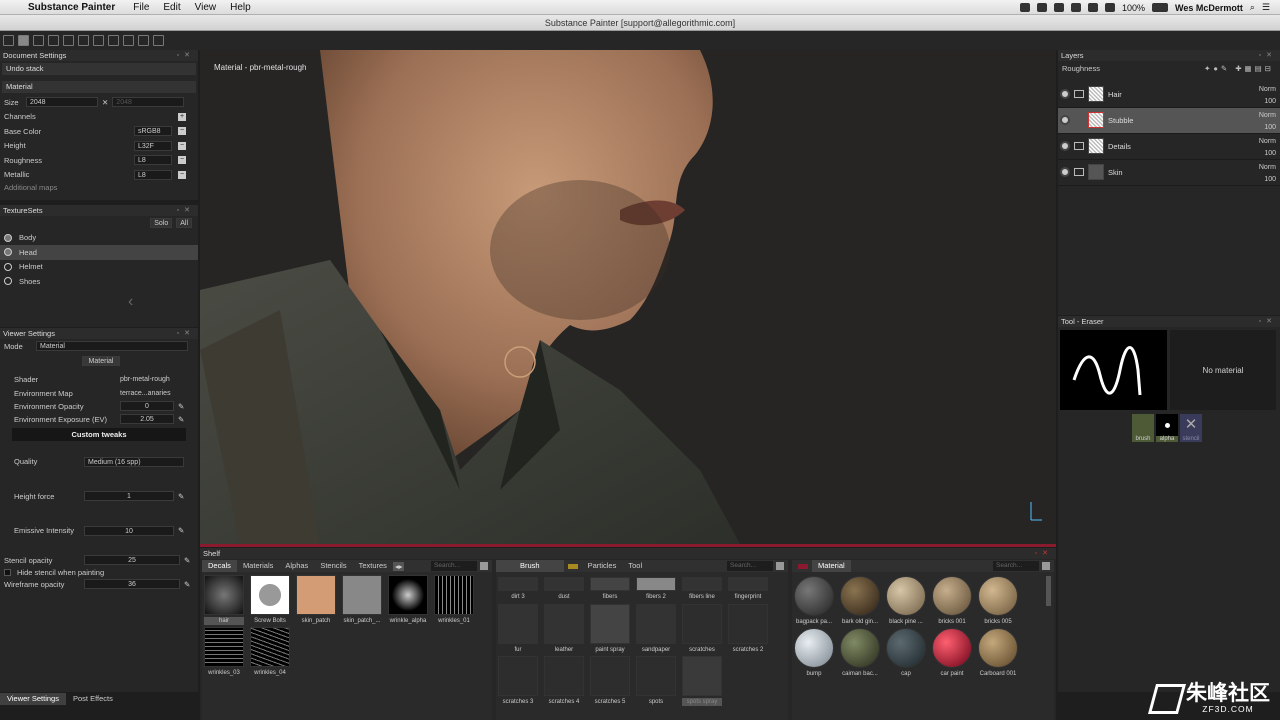 Image resolution: width=1280 pixels, height=720 pixels. I want to click on polygon-fill-icon, so click(53, 40).